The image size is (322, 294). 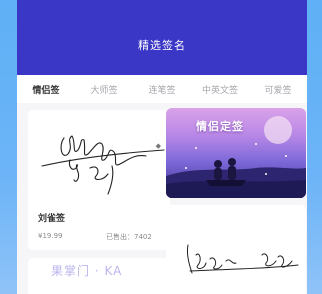 I want to click on signature-card, so click(x=236, y=249).